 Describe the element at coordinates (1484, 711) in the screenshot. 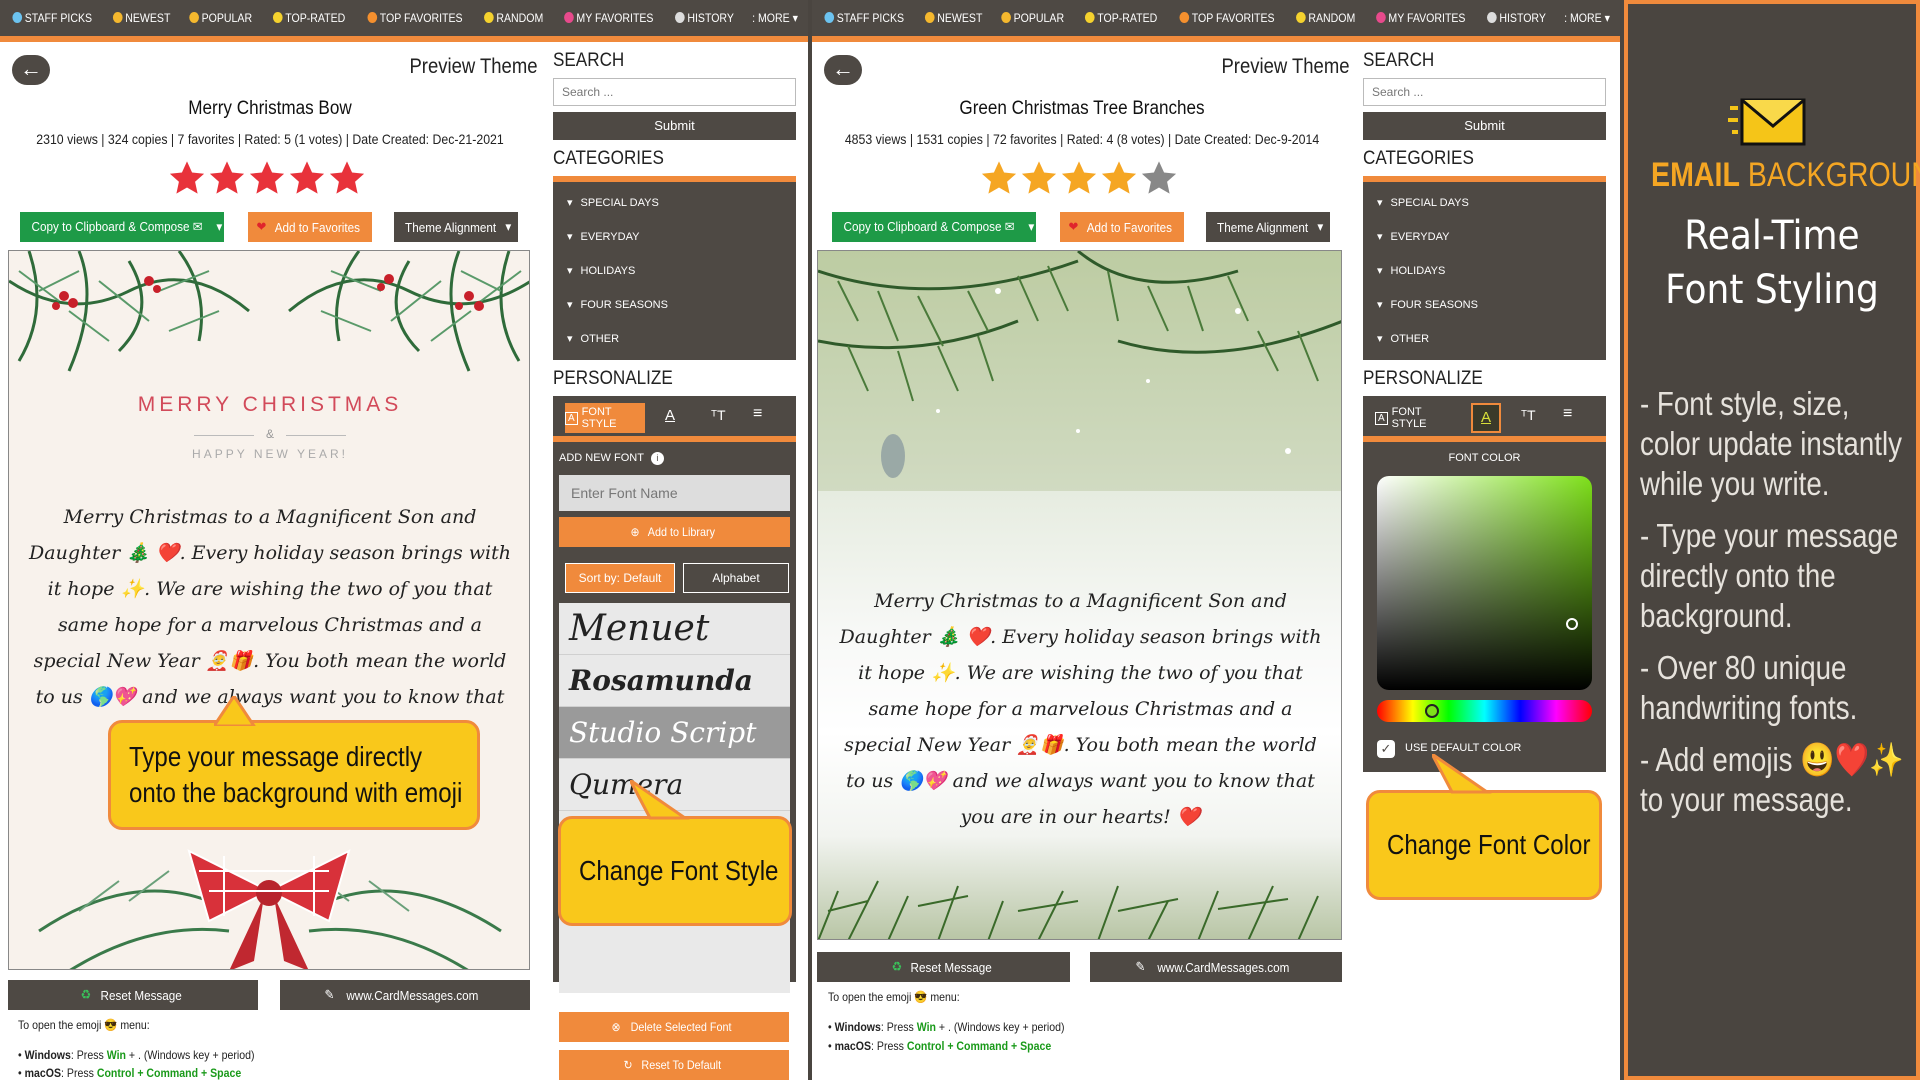

I see `hue-slider` at that location.